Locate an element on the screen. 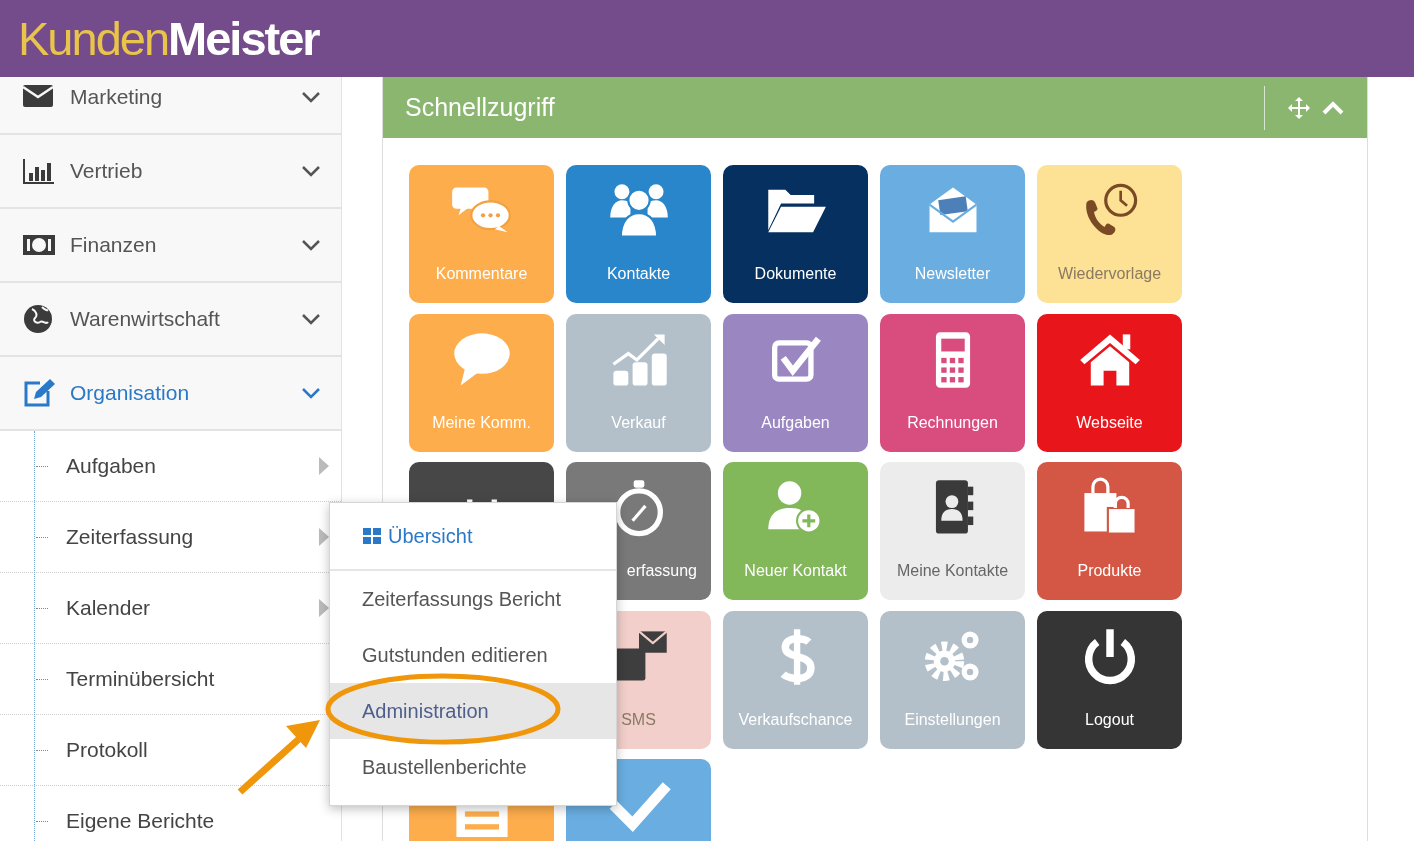  menu-item: Administration is located at coordinates (473, 711).